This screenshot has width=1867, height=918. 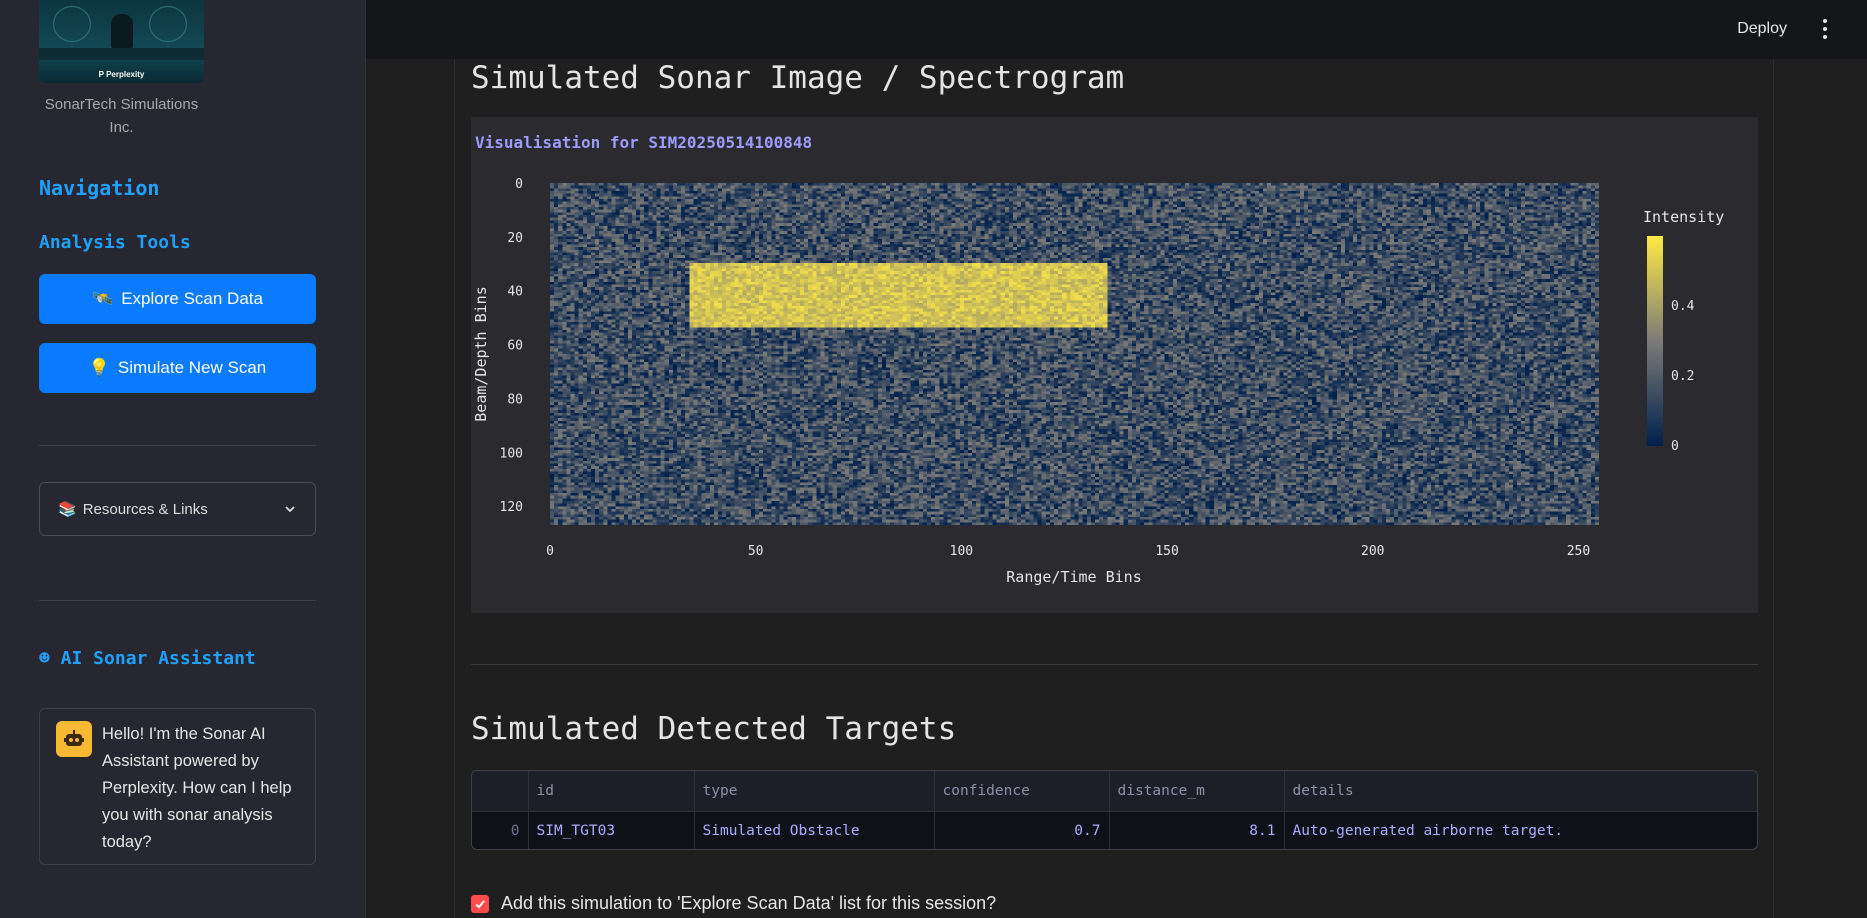 What do you see at coordinates (121, 116) in the screenshot?
I see `company-name: SonarTech Simulations Inc.` at bounding box center [121, 116].